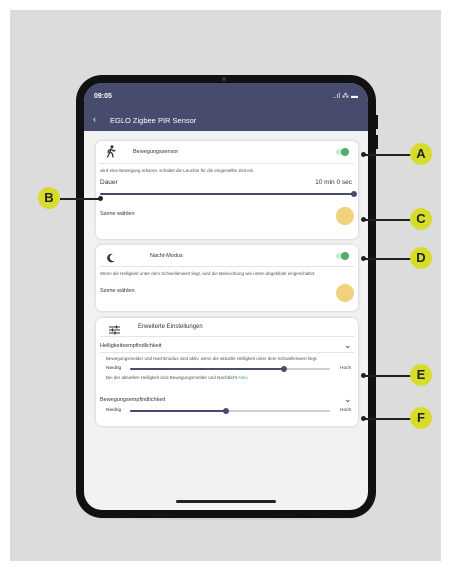 The width and height of the screenshot is (451, 571). I want to click on advanced-settings-title: Erweiterte Einstellungen, so click(170, 327).